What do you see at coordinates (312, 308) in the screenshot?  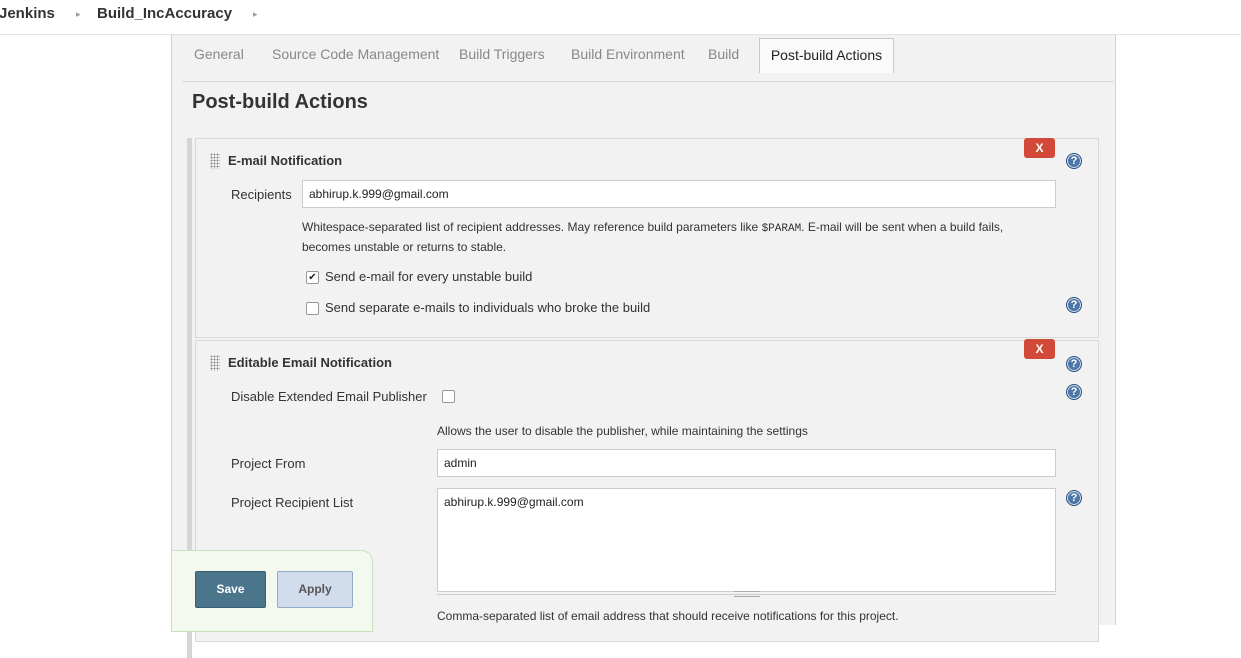 I see `individuals-checkbox` at bounding box center [312, 308].